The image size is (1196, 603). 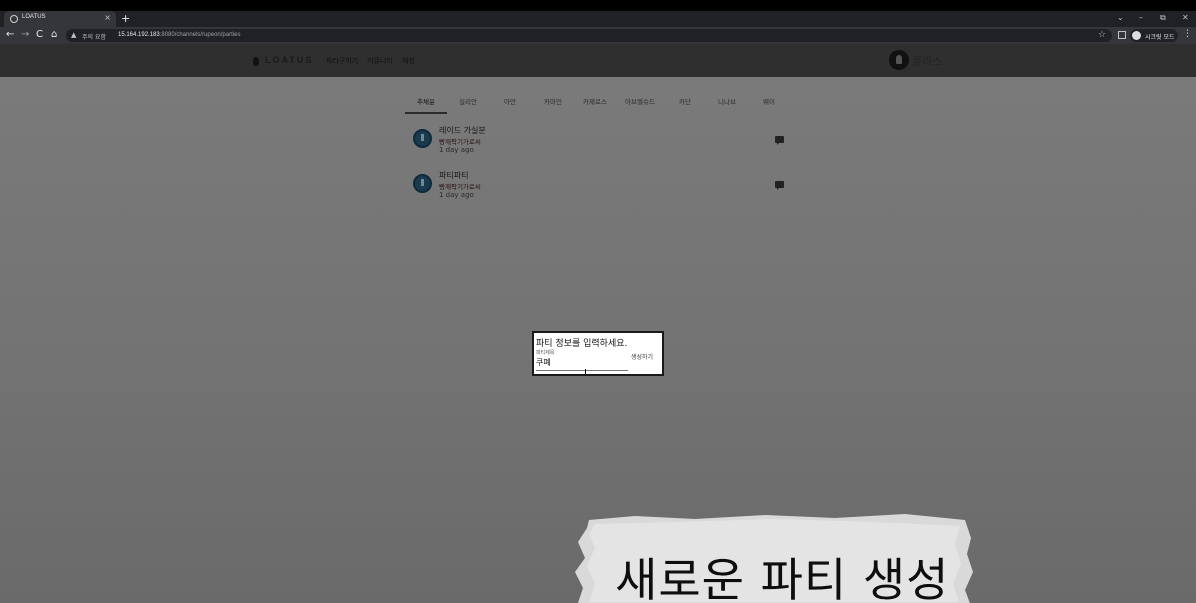 What do you see at coordinates (1120, 18) in the screenshot?
I see `tab-search-icon: ⌄` at bounding box center [1120, 18].